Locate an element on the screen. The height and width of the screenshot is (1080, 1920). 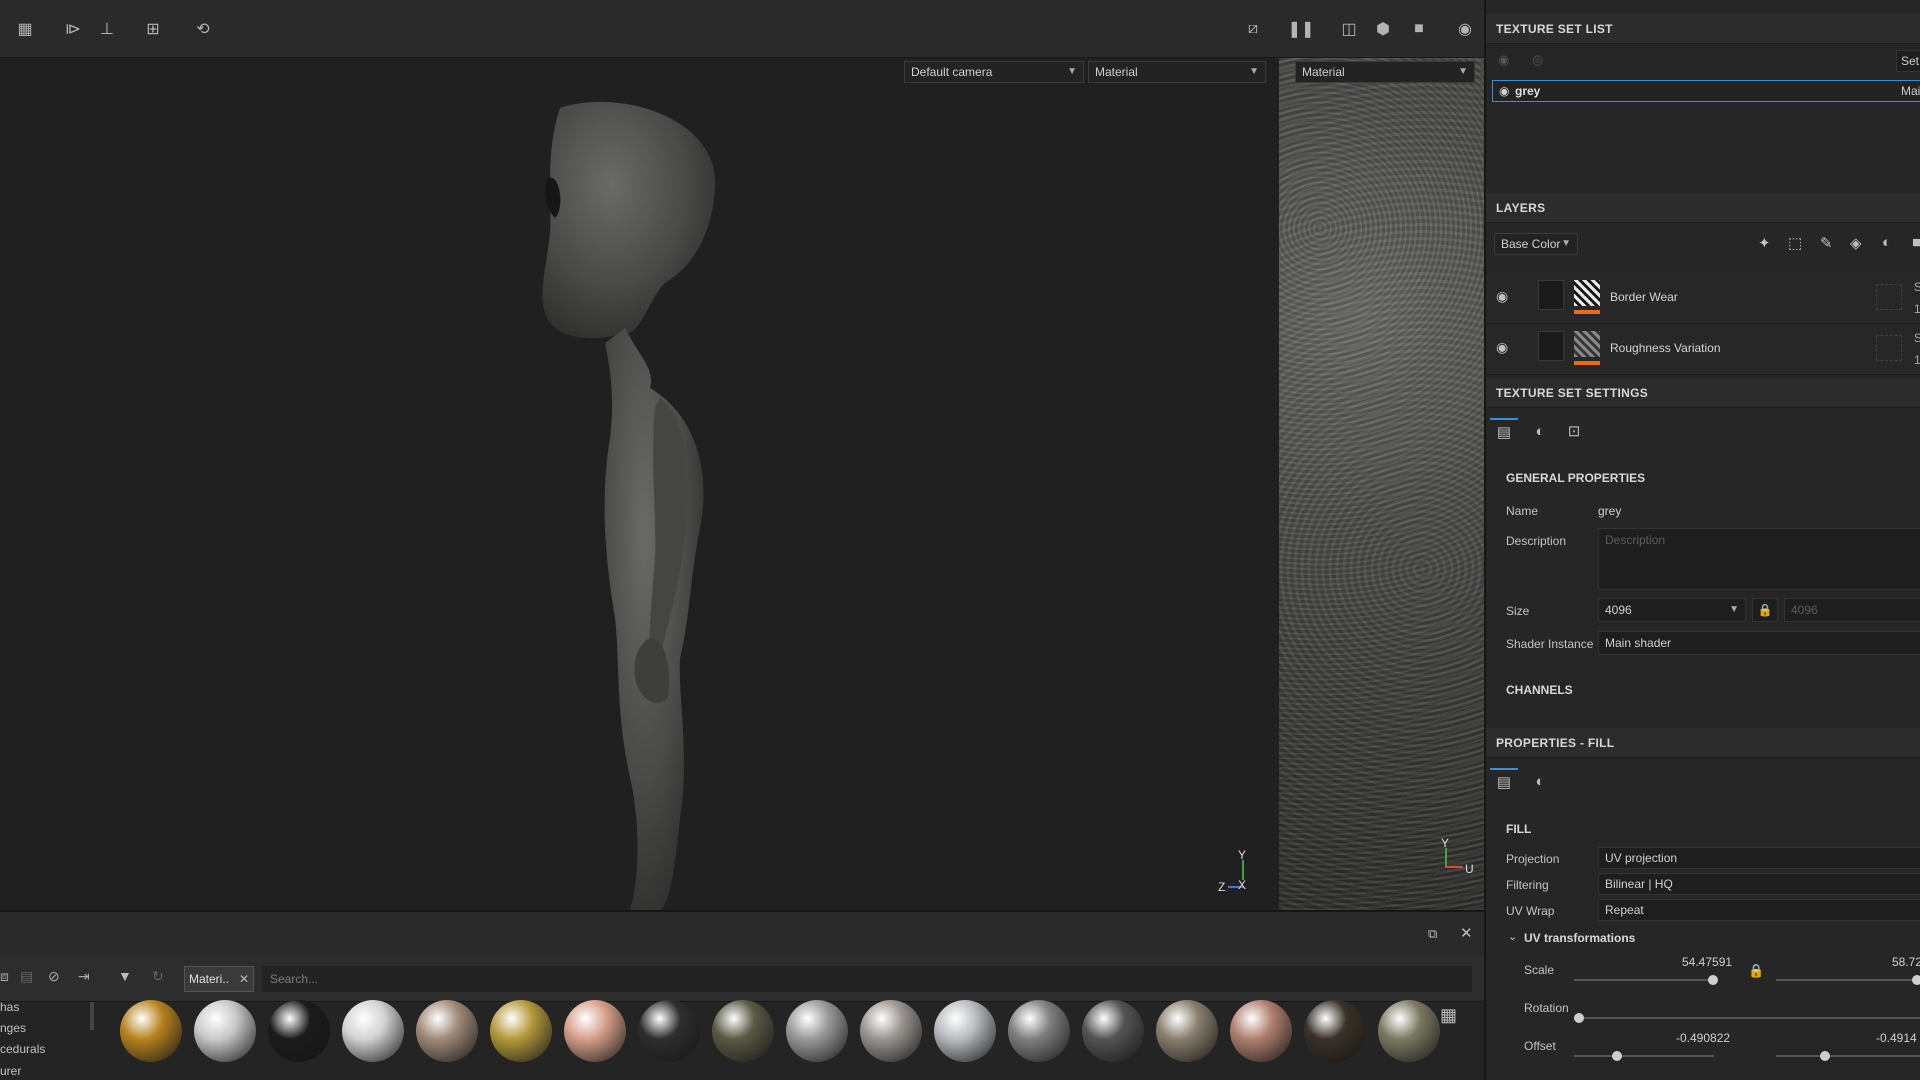
split-view-icon: ◫ is located at coordinates (1349, 29).